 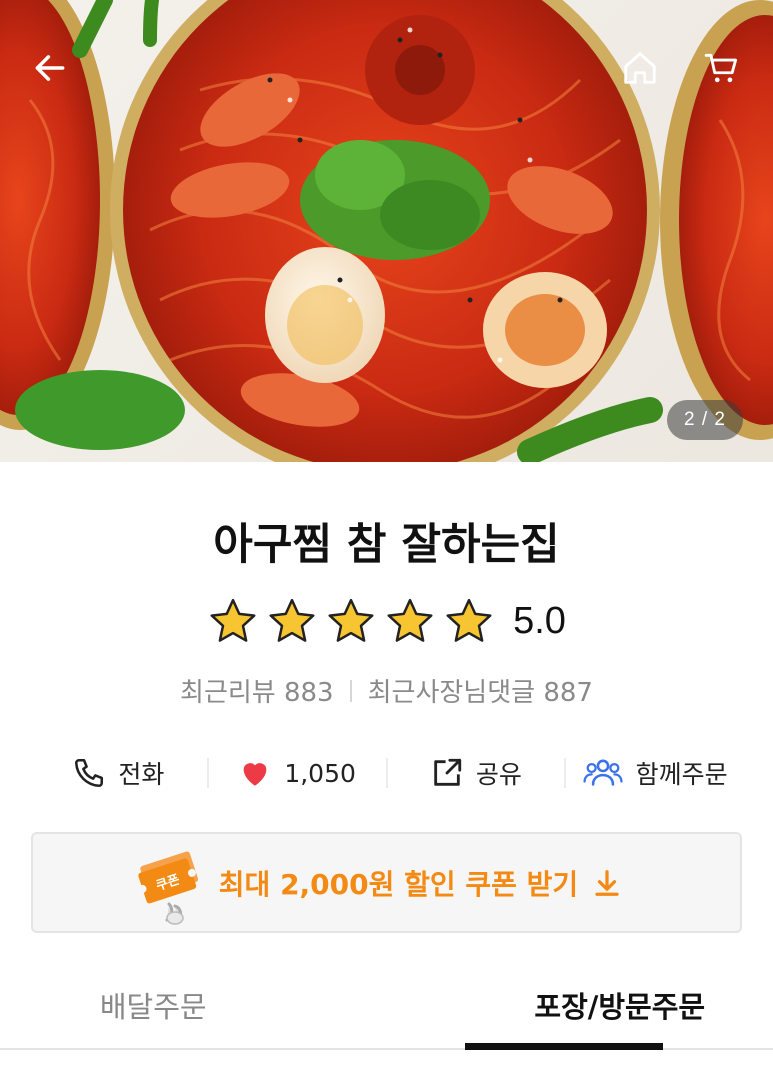 I want to click on divider, so click(x=350, y=690).